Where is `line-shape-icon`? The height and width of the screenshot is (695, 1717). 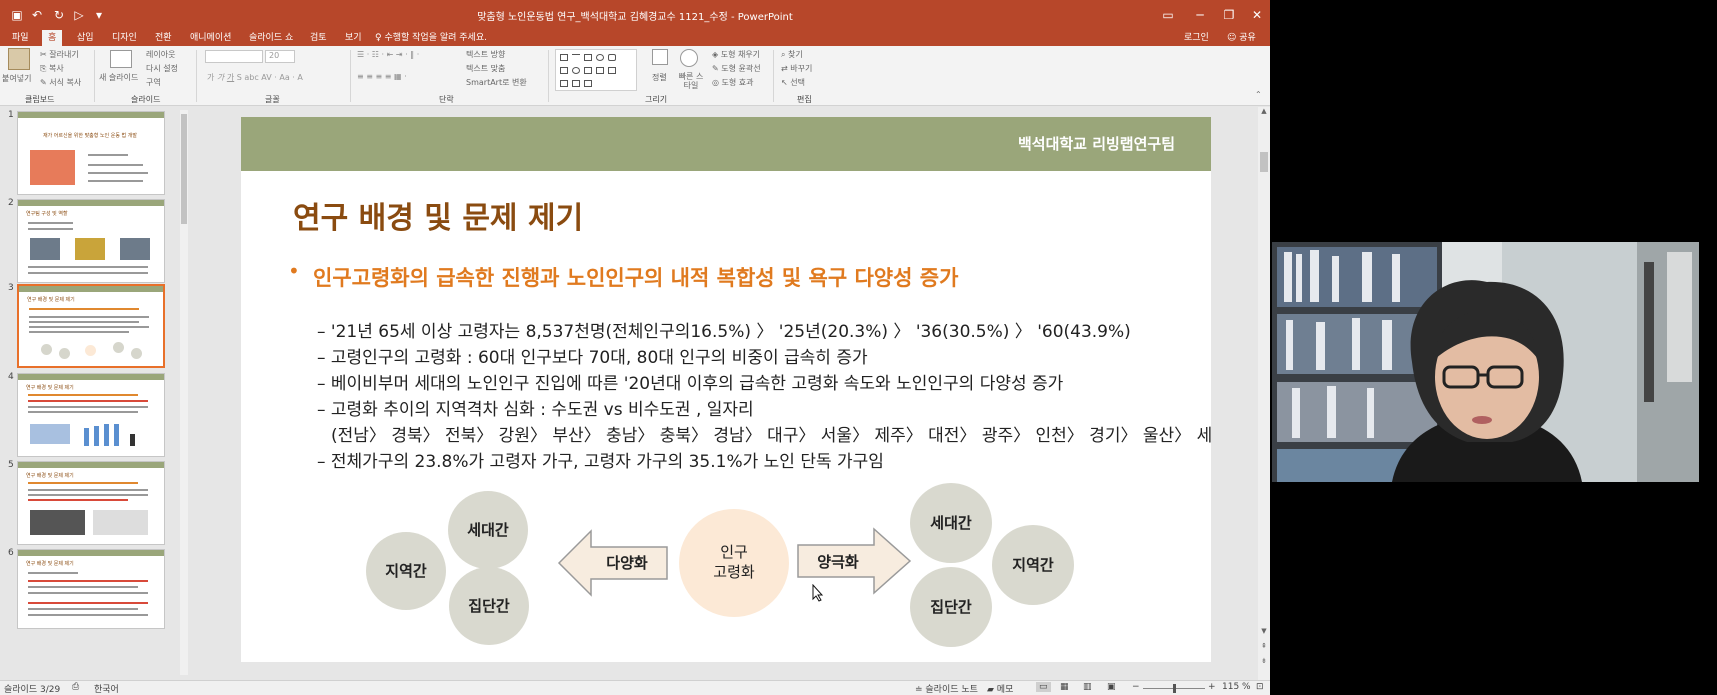
line-shape-icon is located at coordinates (576, 57).